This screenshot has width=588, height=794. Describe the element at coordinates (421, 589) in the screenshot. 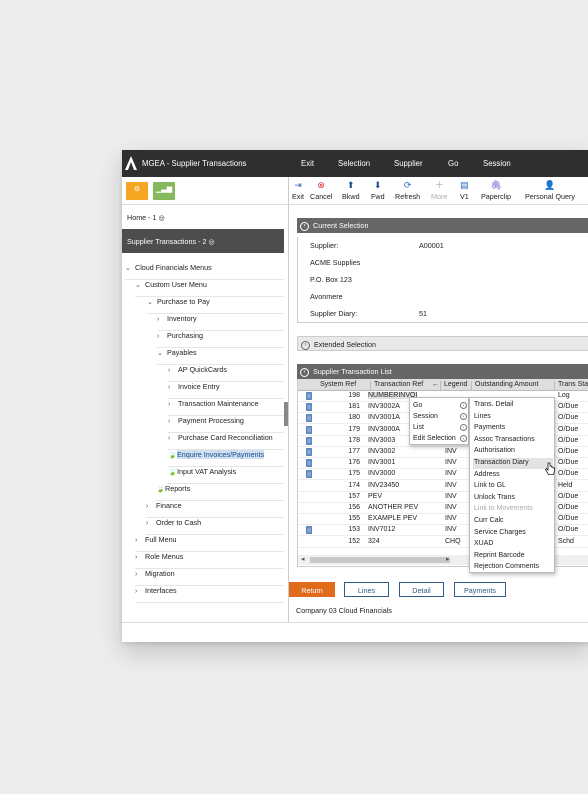

I see `detail-button: Detail` at that location.